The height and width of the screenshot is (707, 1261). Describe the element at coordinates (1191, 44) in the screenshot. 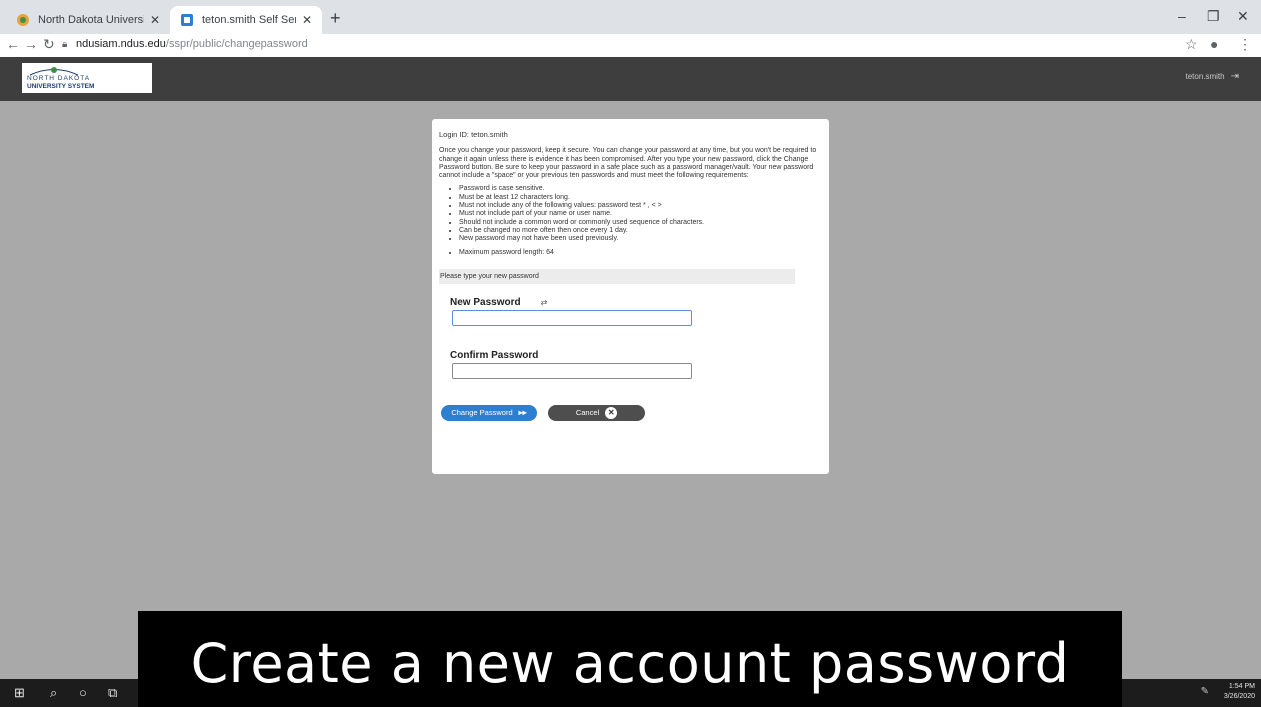

I see `bookmark-star-icon: ☆` at that location.